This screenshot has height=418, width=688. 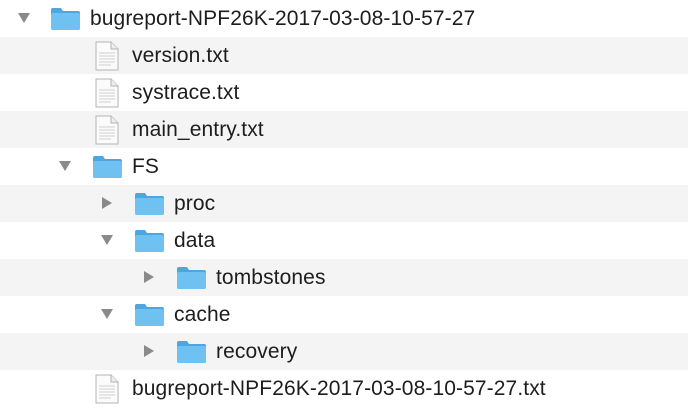 I want to click on tree-row-label: main_entry.txt, so click(x=198, y=129).